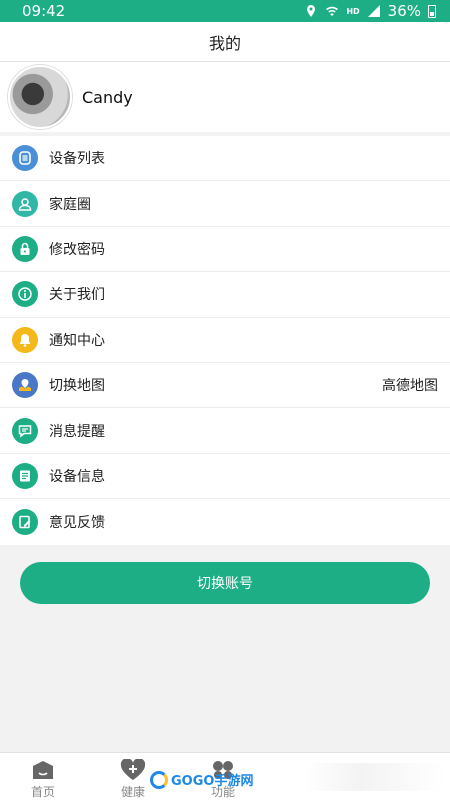 This screenshot has height=800, width=450. I want to click on blurred-tab-area, so click(375, 777).